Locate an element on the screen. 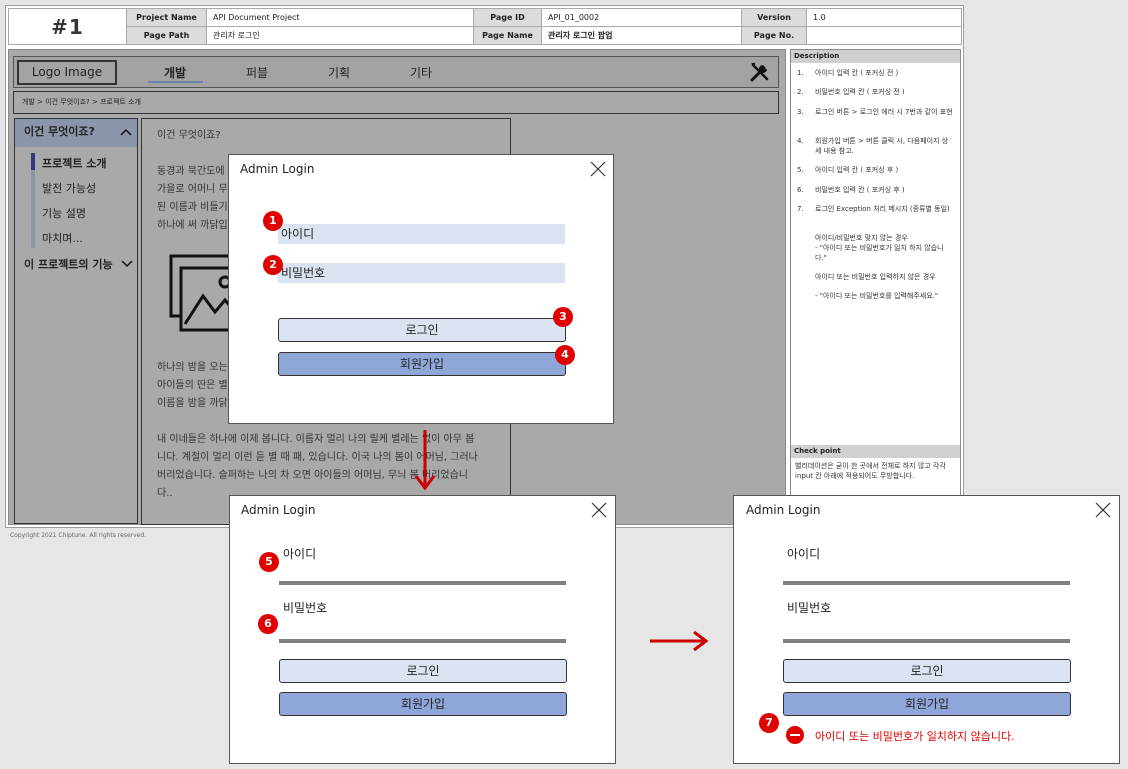 Image resolution: width=1128 pixels, height=769 pixels. version: 1.0 is located at coordinates (884, 17).